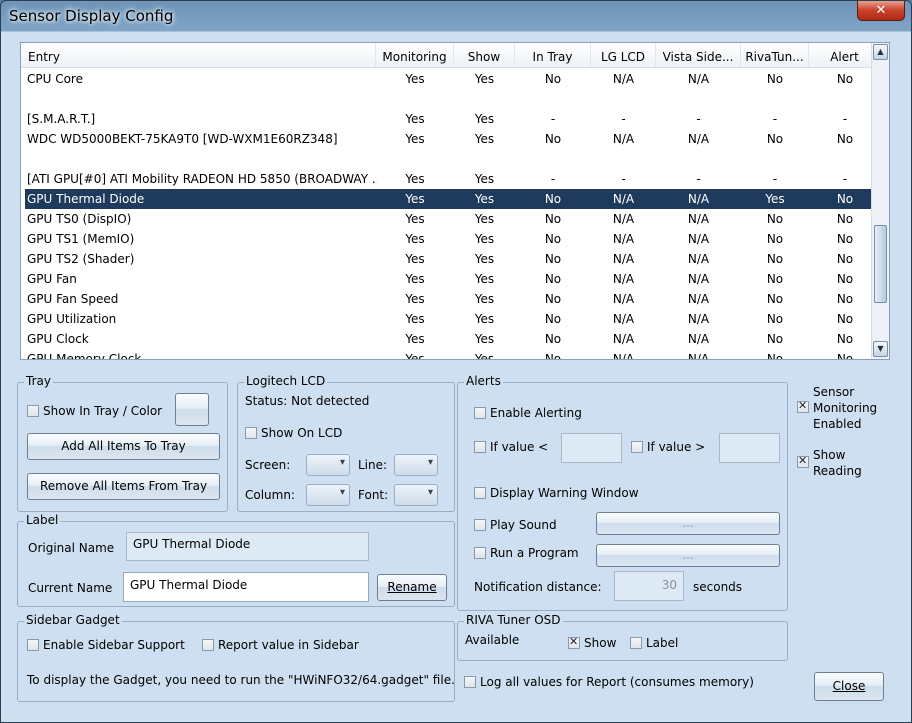 The image size is (912, 723). I want to click on report-sidebar-label: Report value in Sidebar, so click(288, 645).